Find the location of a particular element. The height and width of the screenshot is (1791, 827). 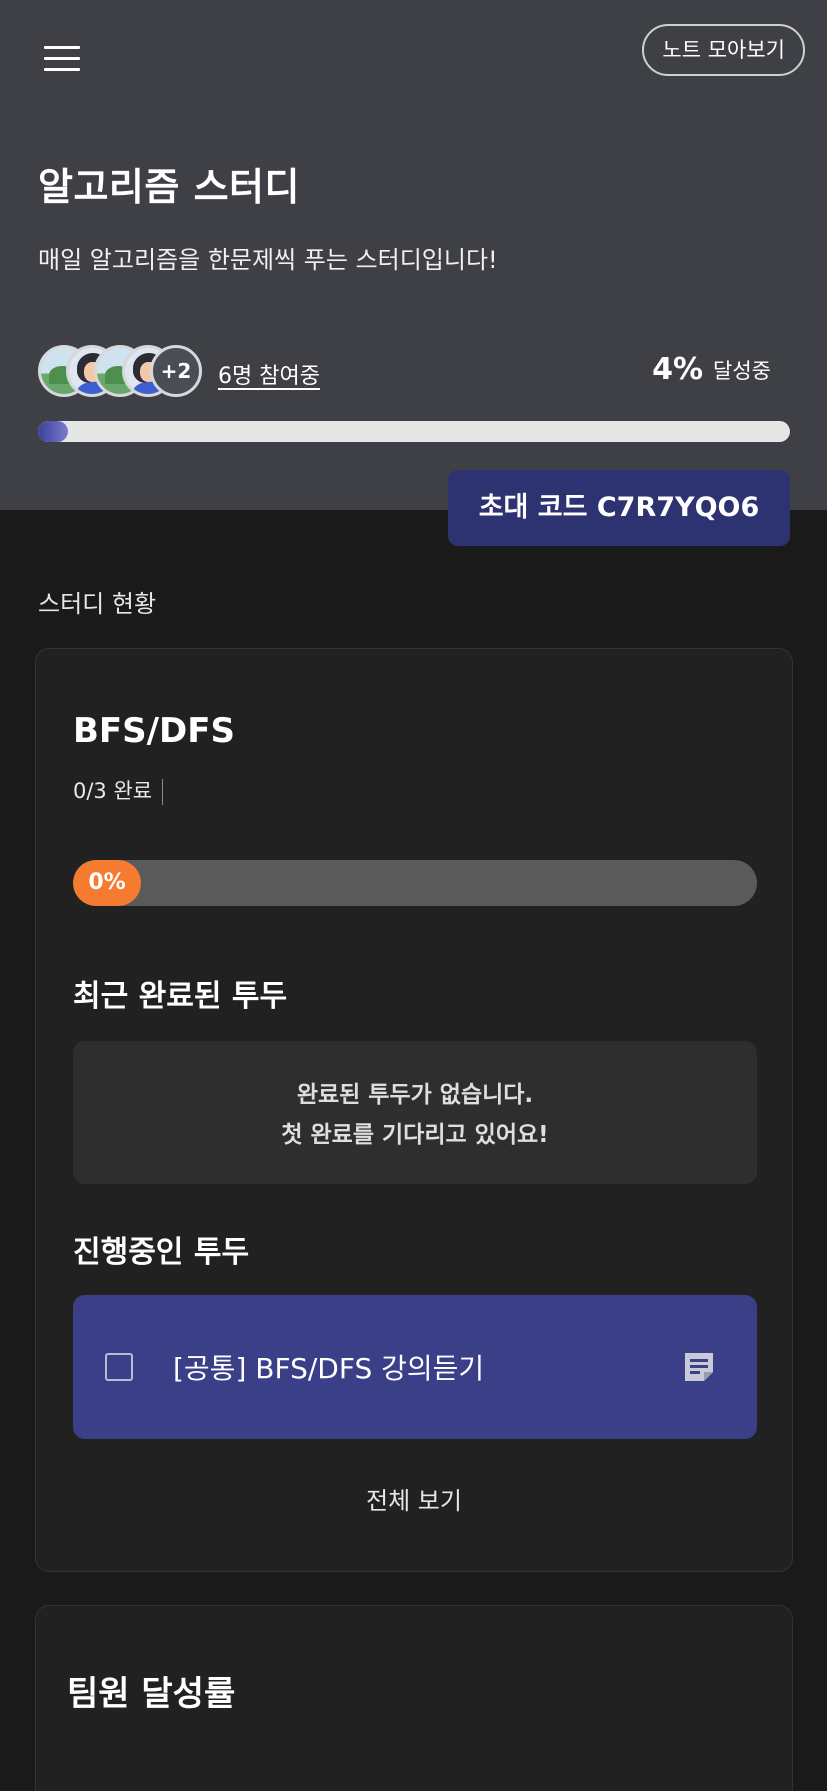

todo-checkbox is located at coordinates (119, 1367).